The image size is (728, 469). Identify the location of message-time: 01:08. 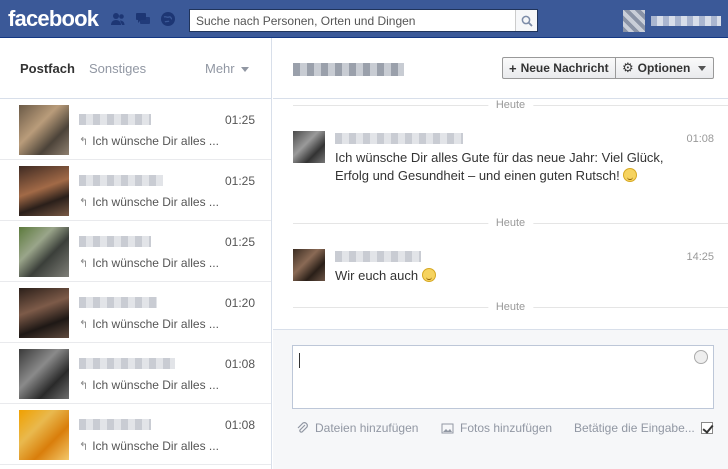
(700, 139).